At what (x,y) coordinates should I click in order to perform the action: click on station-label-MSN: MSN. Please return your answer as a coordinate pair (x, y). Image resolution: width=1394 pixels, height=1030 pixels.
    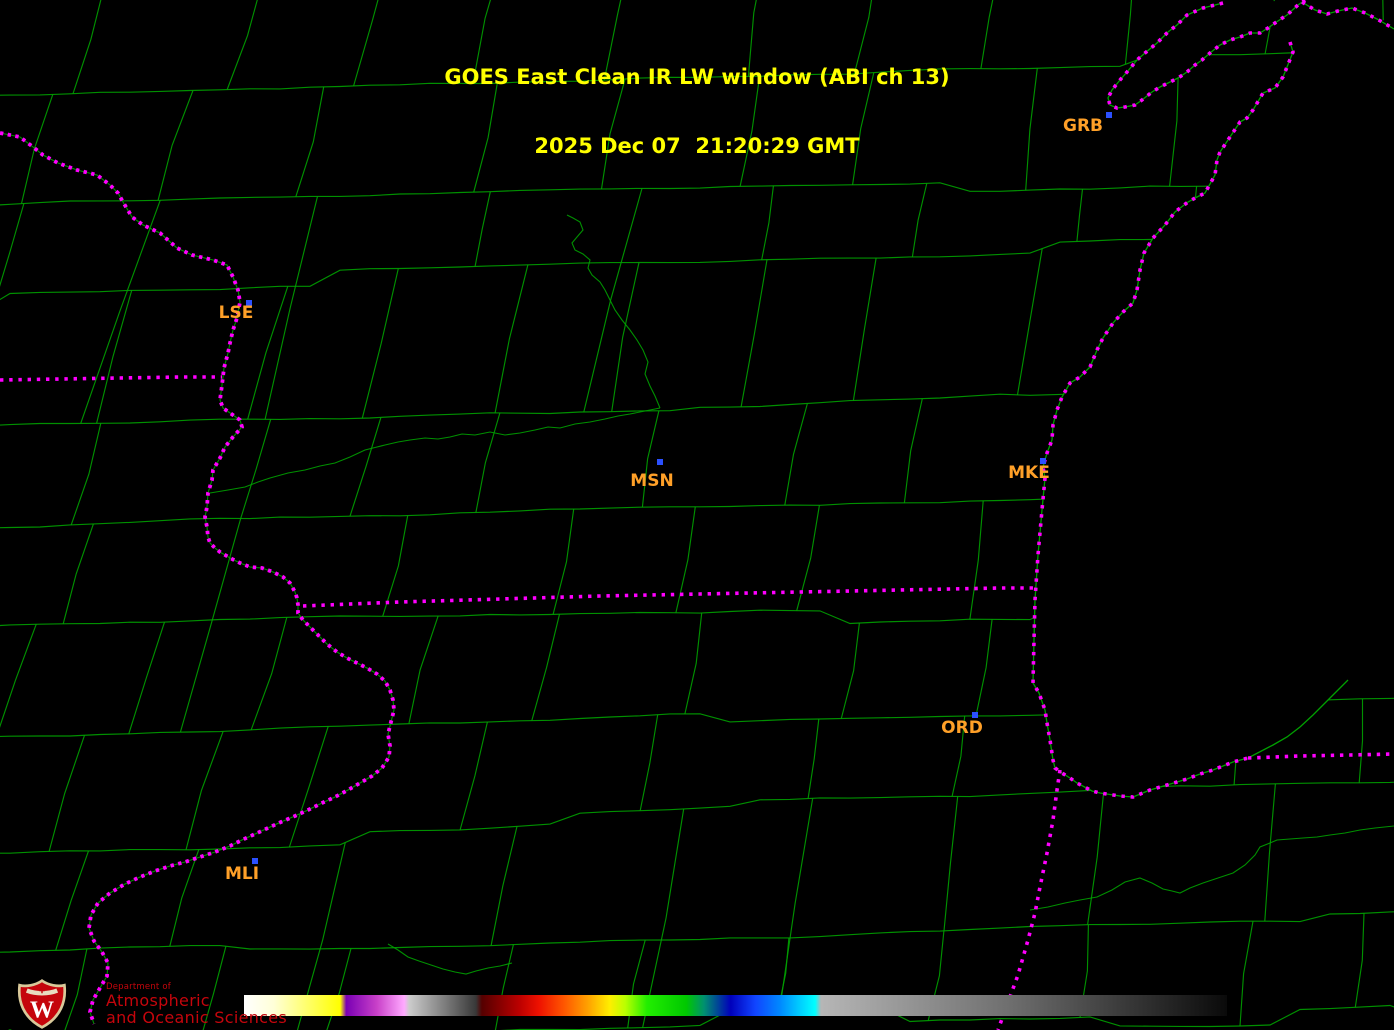
    Looking at the image, I should click on (651, 481).